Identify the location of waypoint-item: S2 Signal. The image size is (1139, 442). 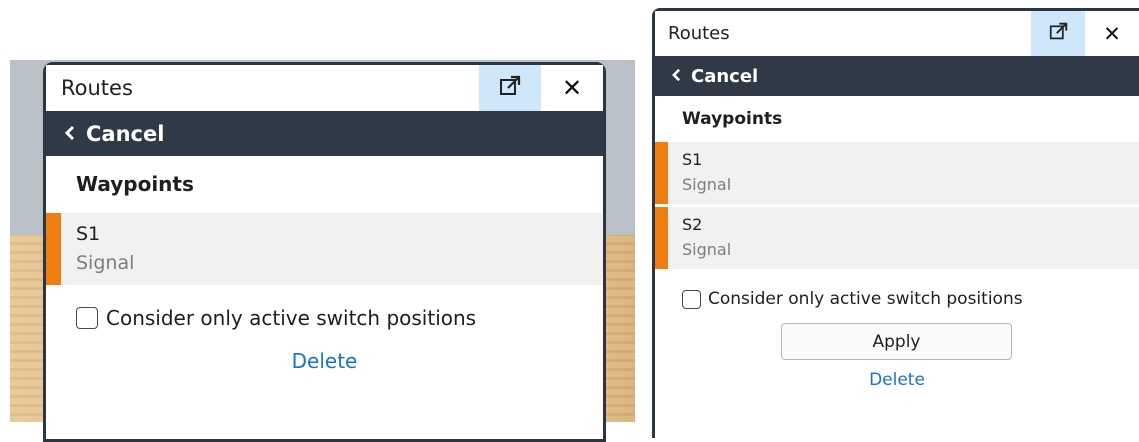
(897, 238).